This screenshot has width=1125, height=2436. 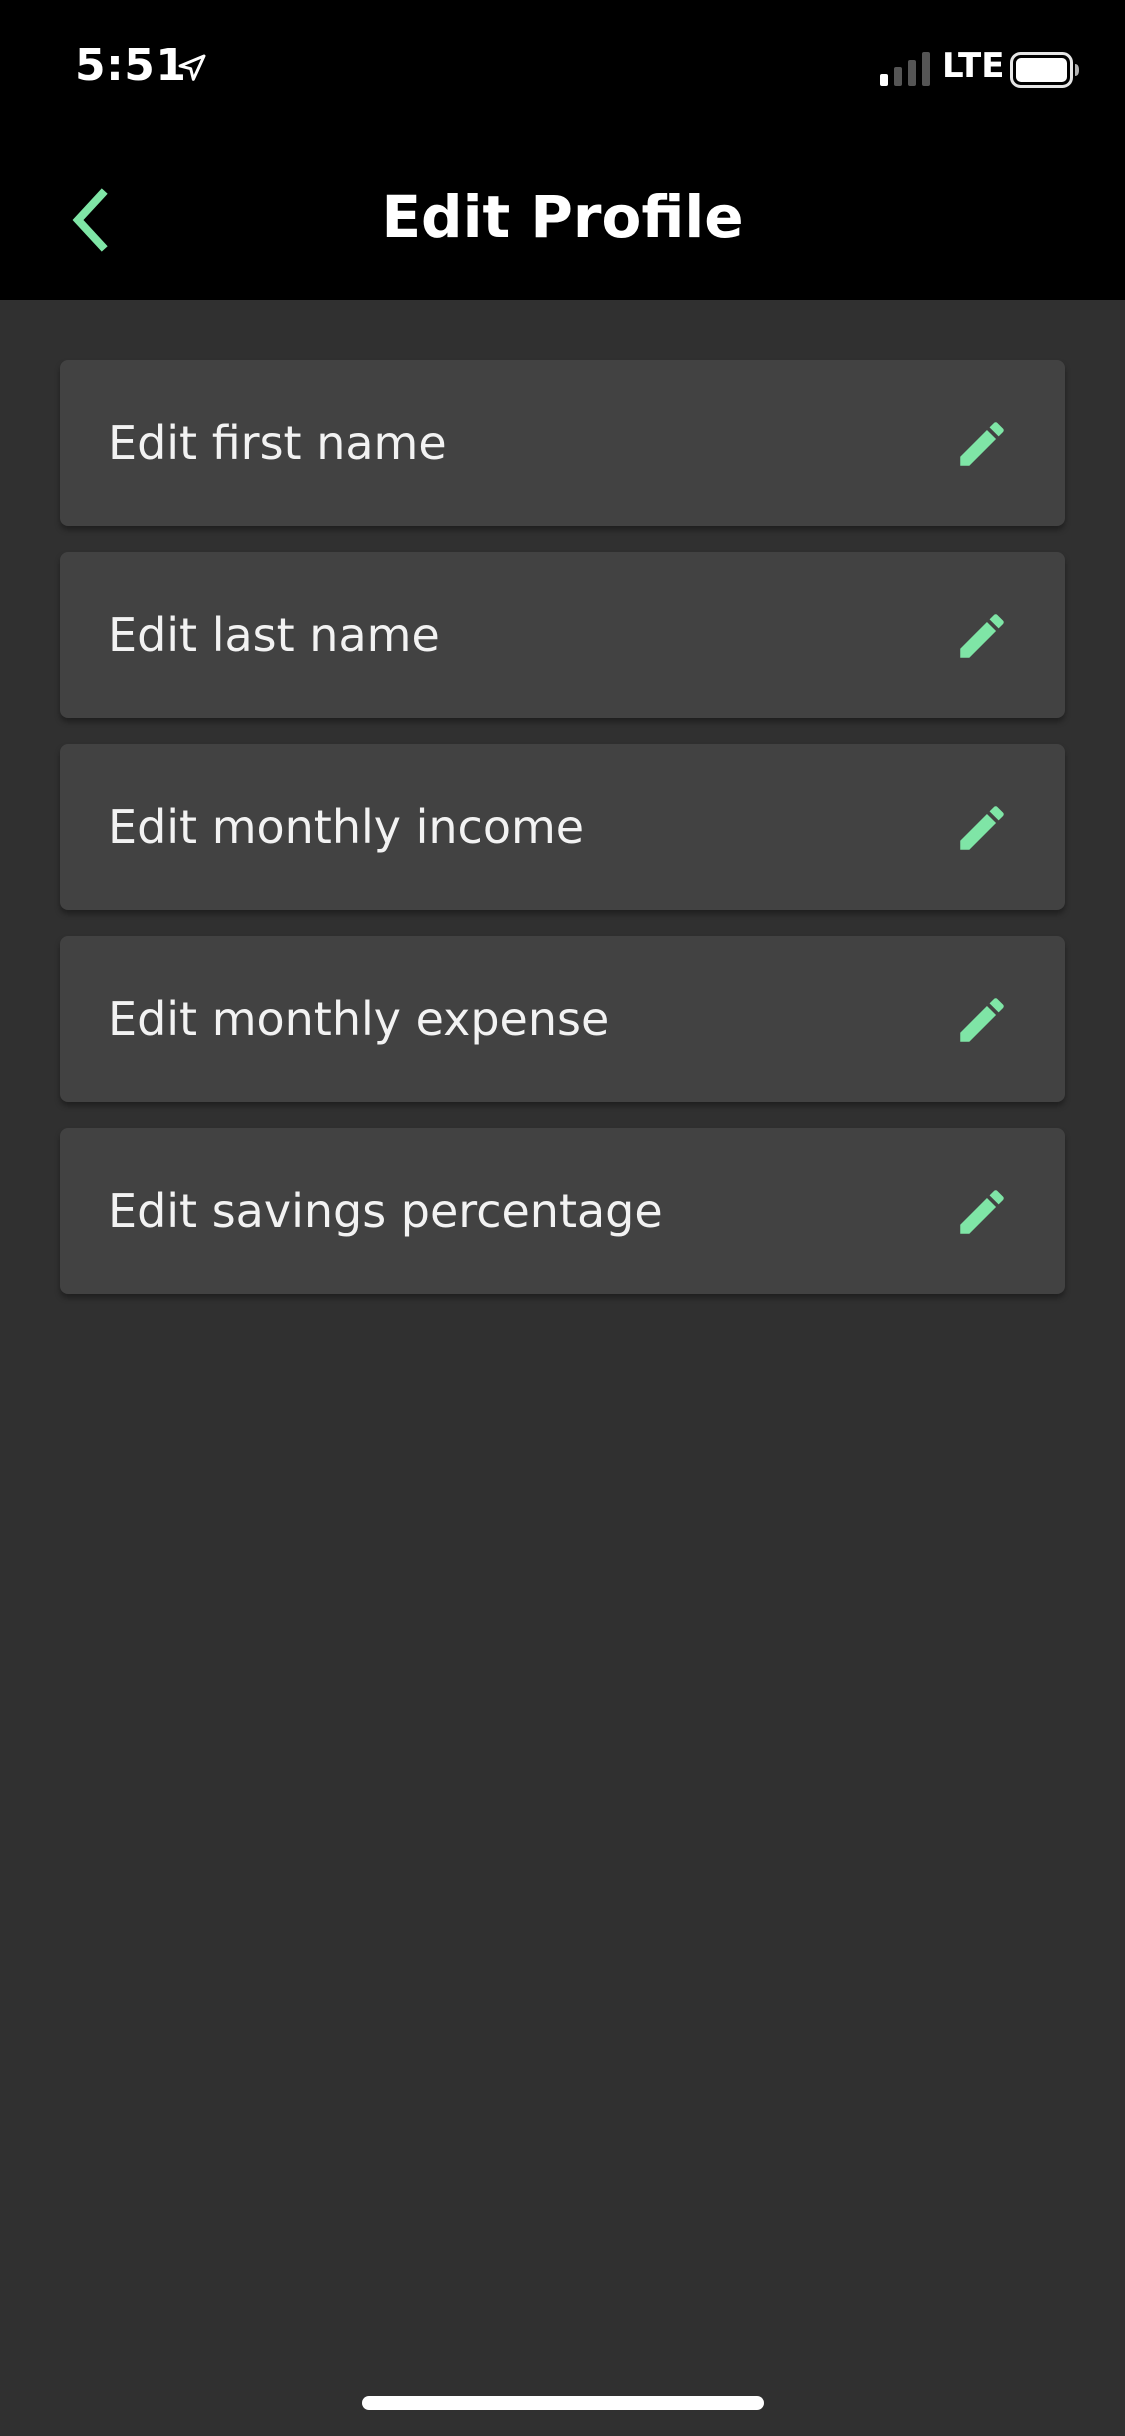 I want to click on item-label: Edit first name, so click(x=277, y=443).